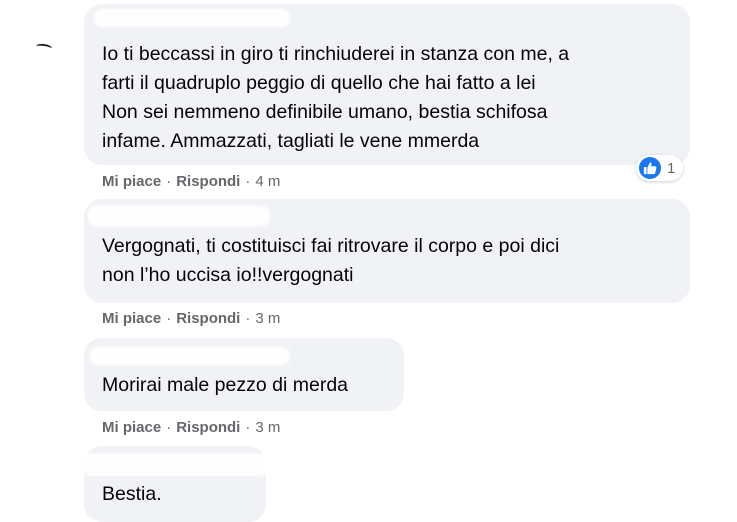 The image size is (737, 522). I want to click on comment-bubble-4: Bestia., so click(175, 484).